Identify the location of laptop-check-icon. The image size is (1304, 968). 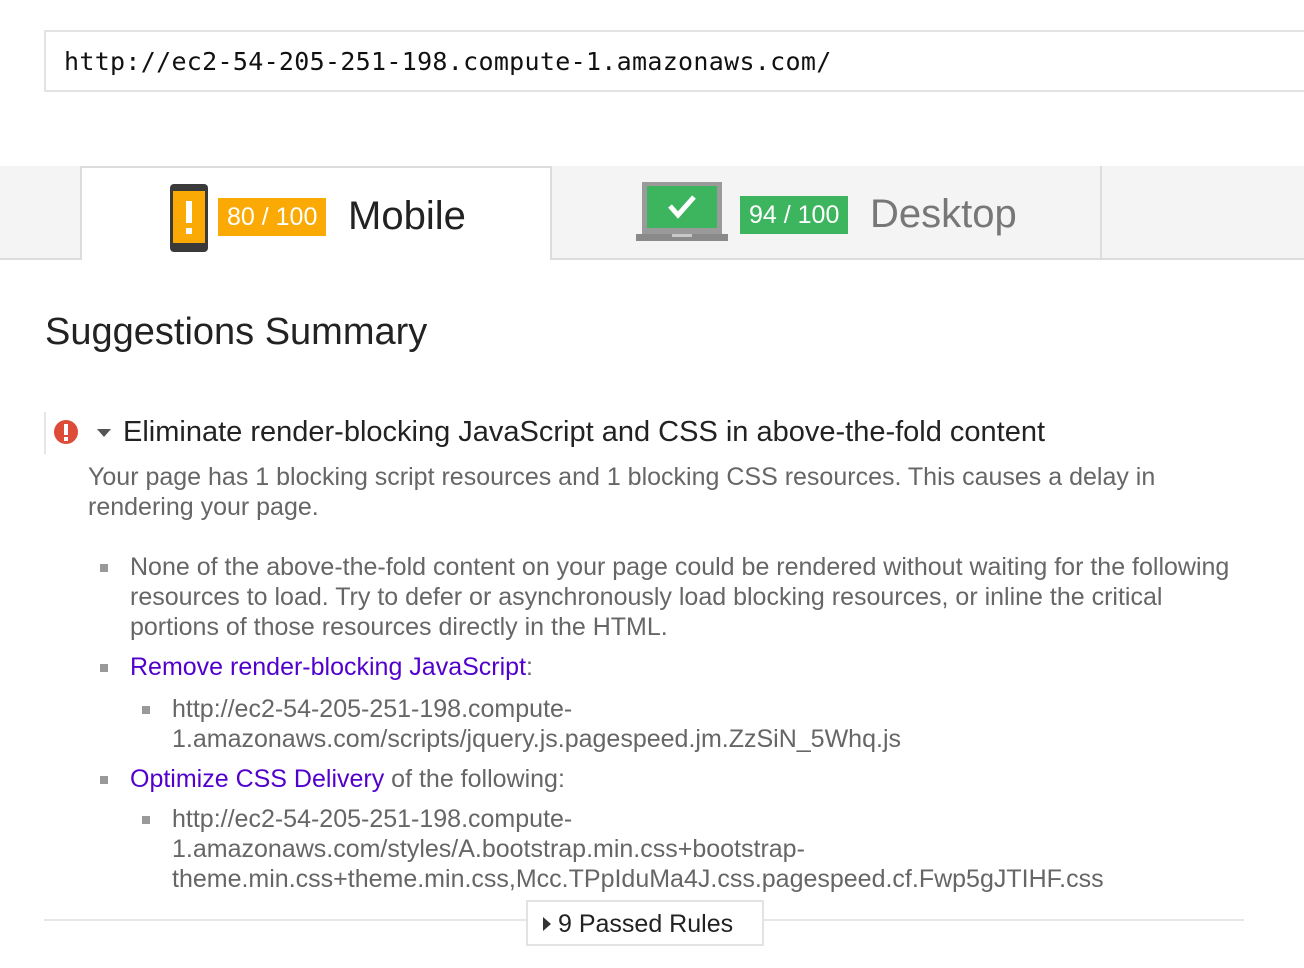
(682, 211).